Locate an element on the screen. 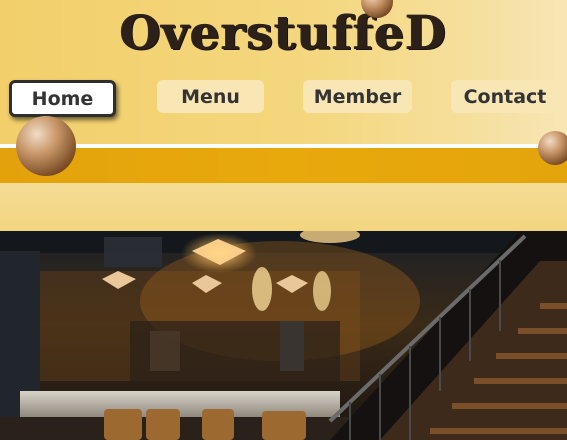 This screenshot has height=440, width=567. nav-contact-button: Contact is located at coordinates (505, 96).